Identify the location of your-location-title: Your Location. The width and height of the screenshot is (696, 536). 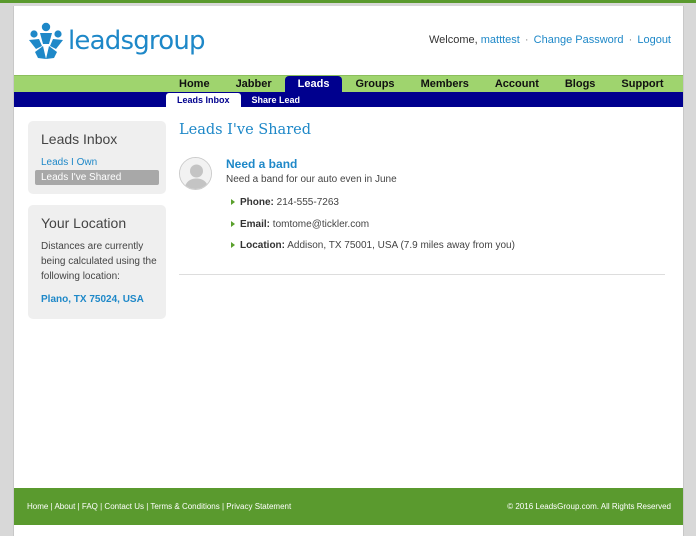
(84, 223).